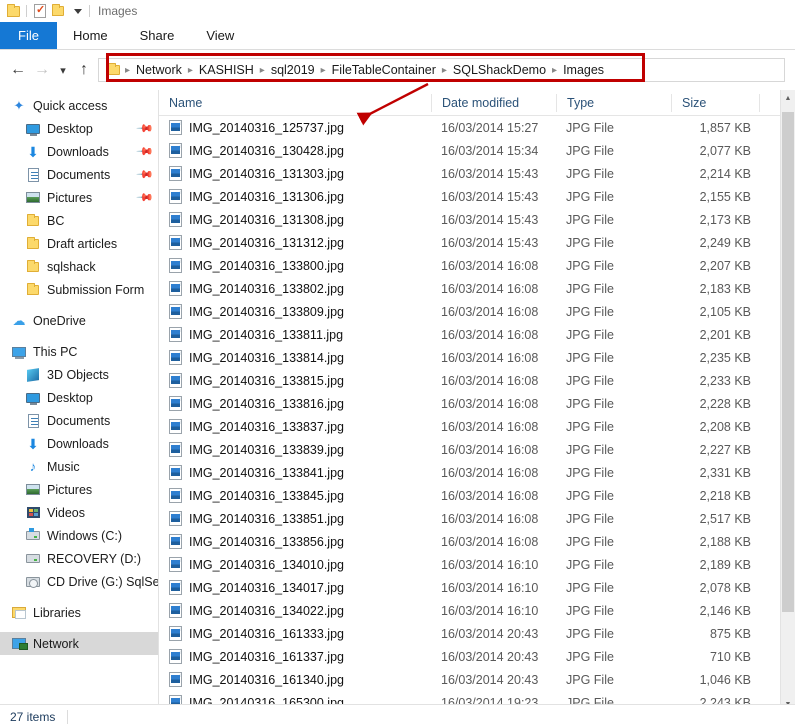 The width and height of the screenshot is (795, 728). What do you see at coordinates (79, 420) in the screenshot?
I see `sidebar-item-documents-pc: Documents` at bounding box center [79, 420].